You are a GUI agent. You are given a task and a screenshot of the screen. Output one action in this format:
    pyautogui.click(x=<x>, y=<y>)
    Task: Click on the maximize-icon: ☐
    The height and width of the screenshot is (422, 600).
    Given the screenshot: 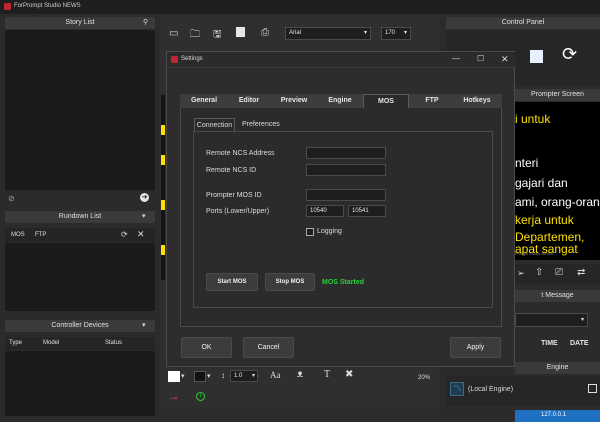 What is the action you would take?
    pyautogui.click(x=480, y=58)
    